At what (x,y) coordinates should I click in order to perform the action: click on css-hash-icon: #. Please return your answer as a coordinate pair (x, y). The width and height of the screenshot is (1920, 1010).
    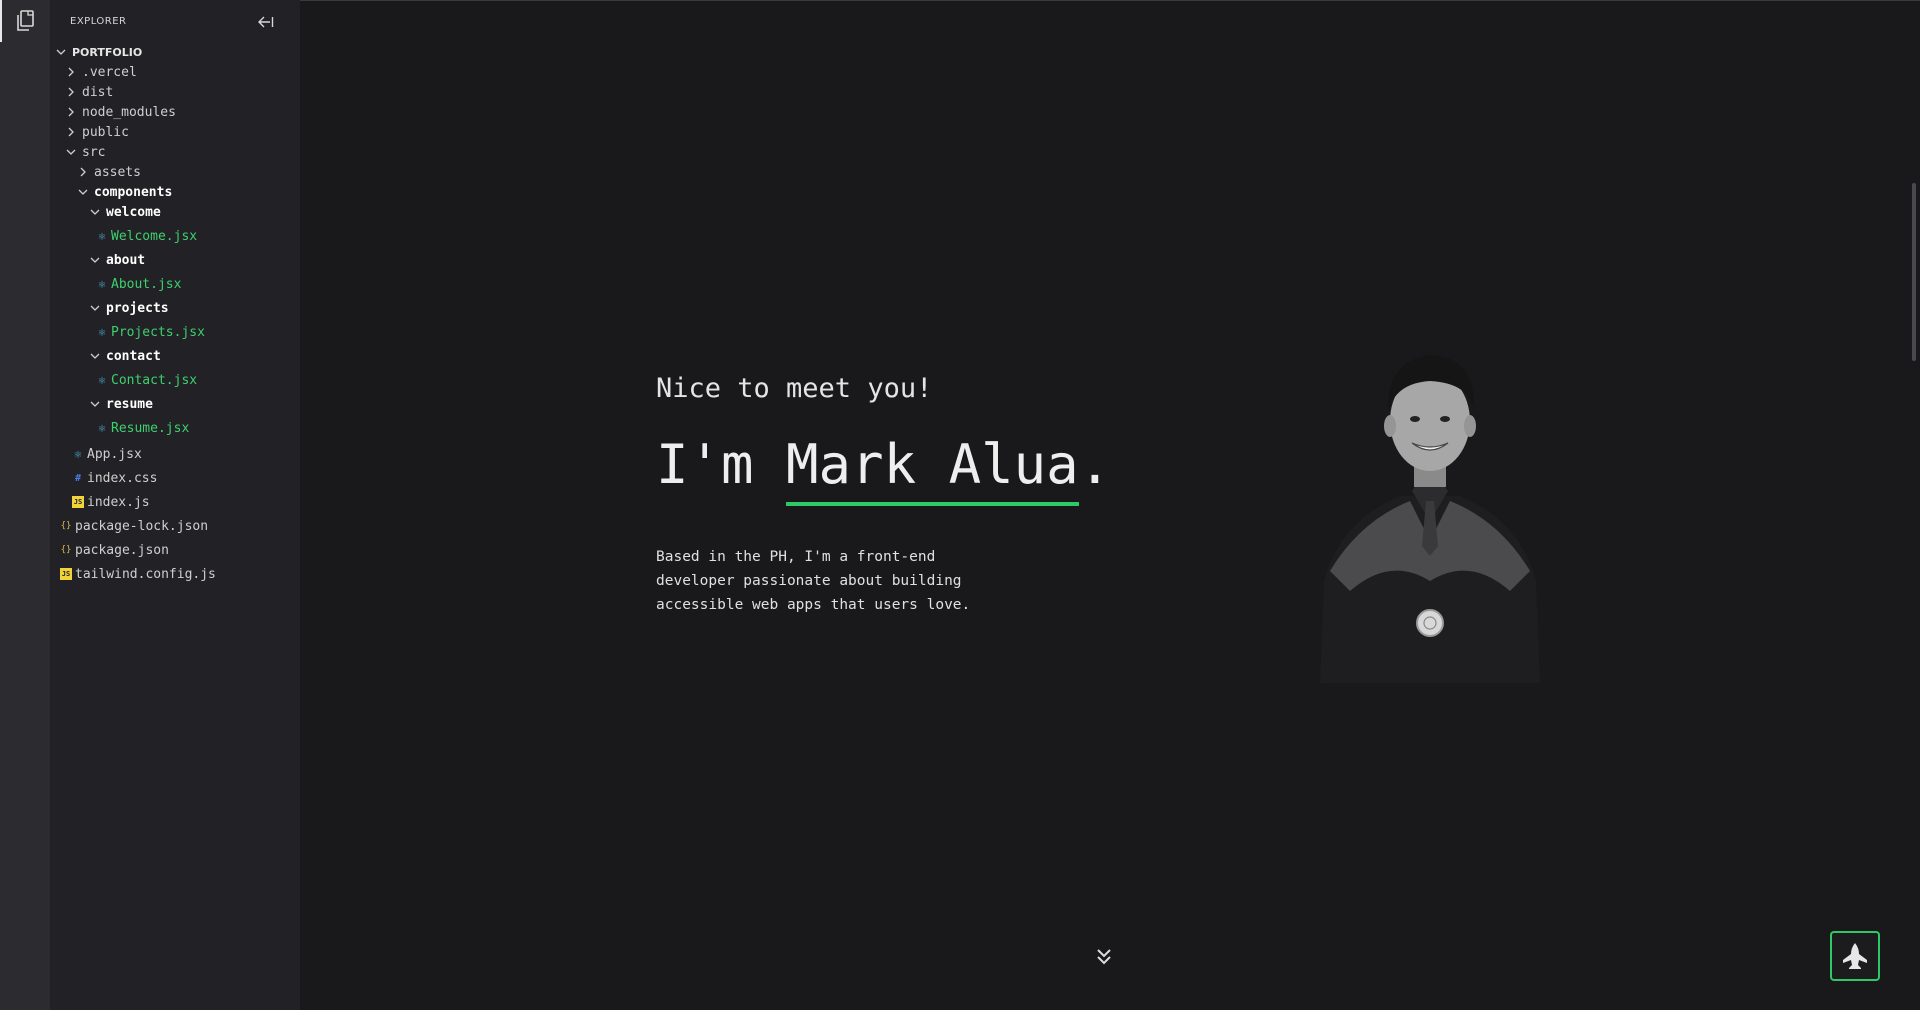
    Looking at the image, I should click on (78, 478).